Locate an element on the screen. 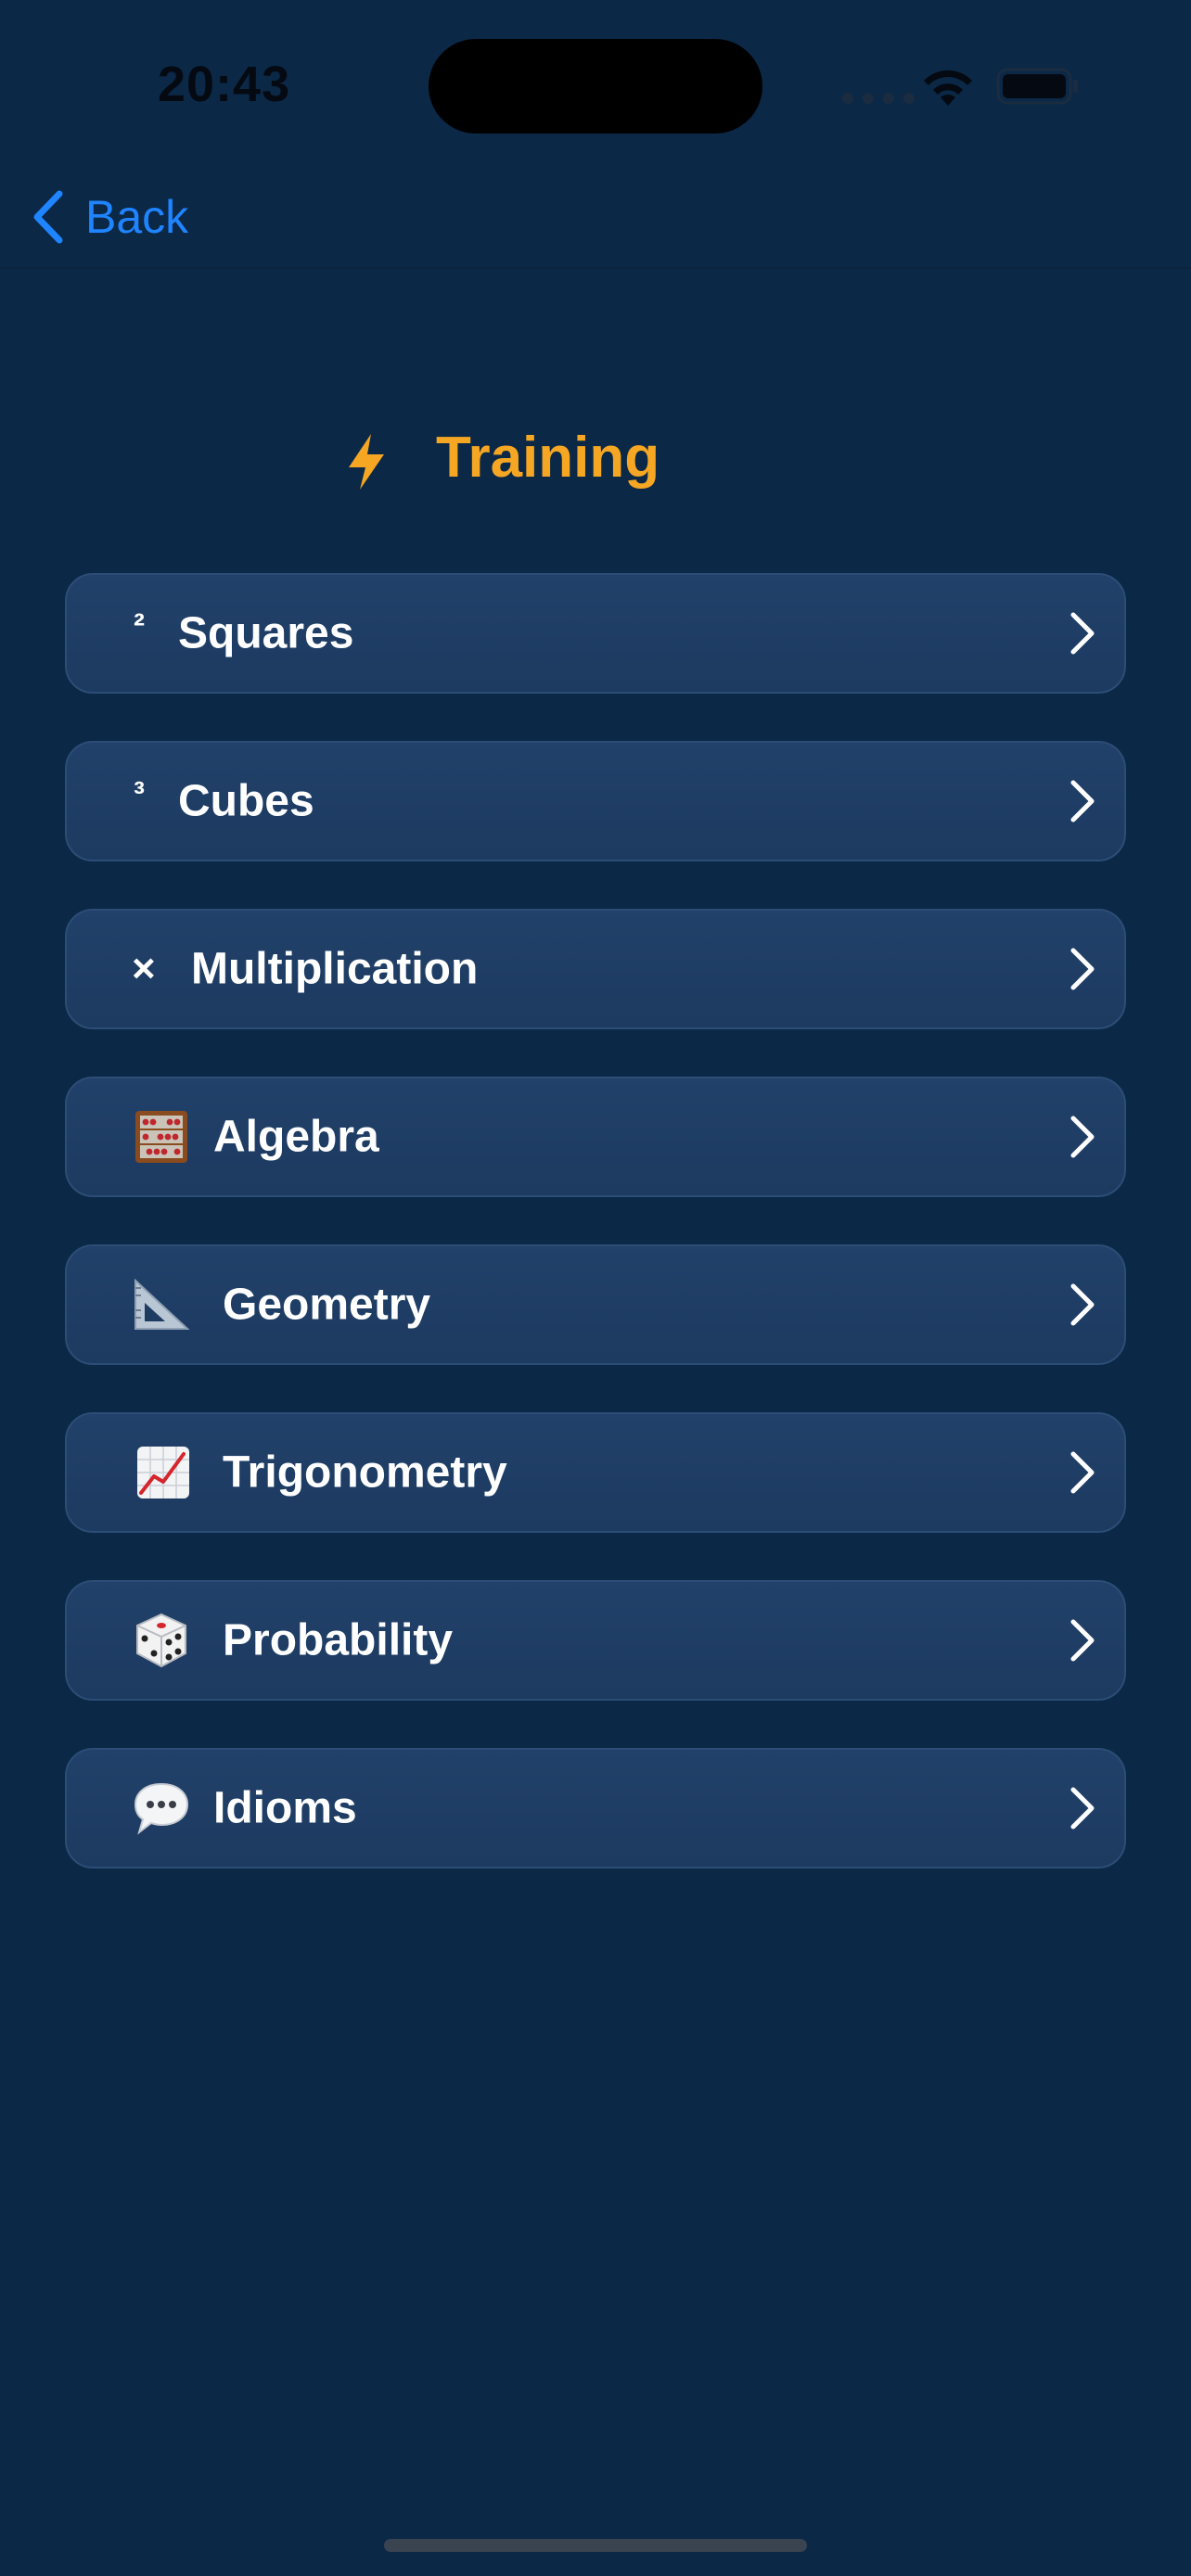  menu-item-trigonometry: Trigonometry is located at coordinates (595, 1472).